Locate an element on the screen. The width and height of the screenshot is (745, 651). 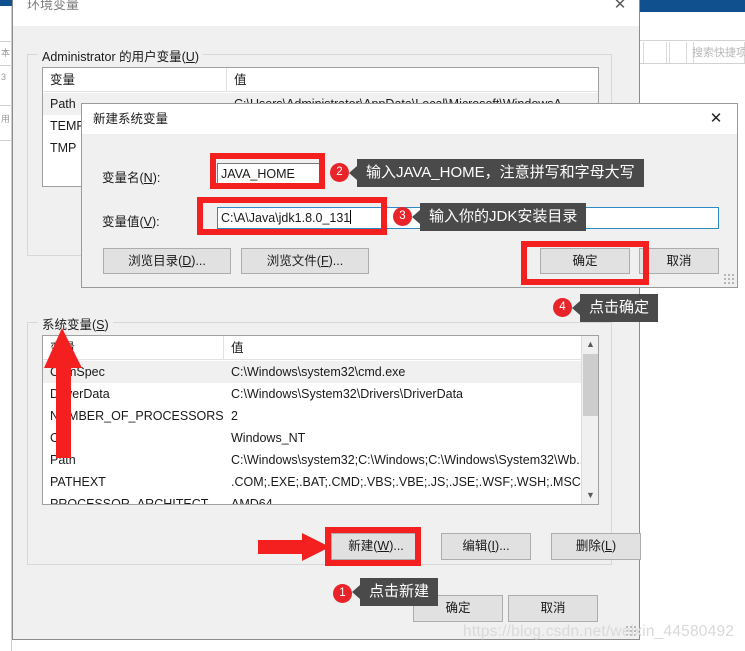
left-background-window-sliver: 本 3 用 is located at coordinates (6, 325).